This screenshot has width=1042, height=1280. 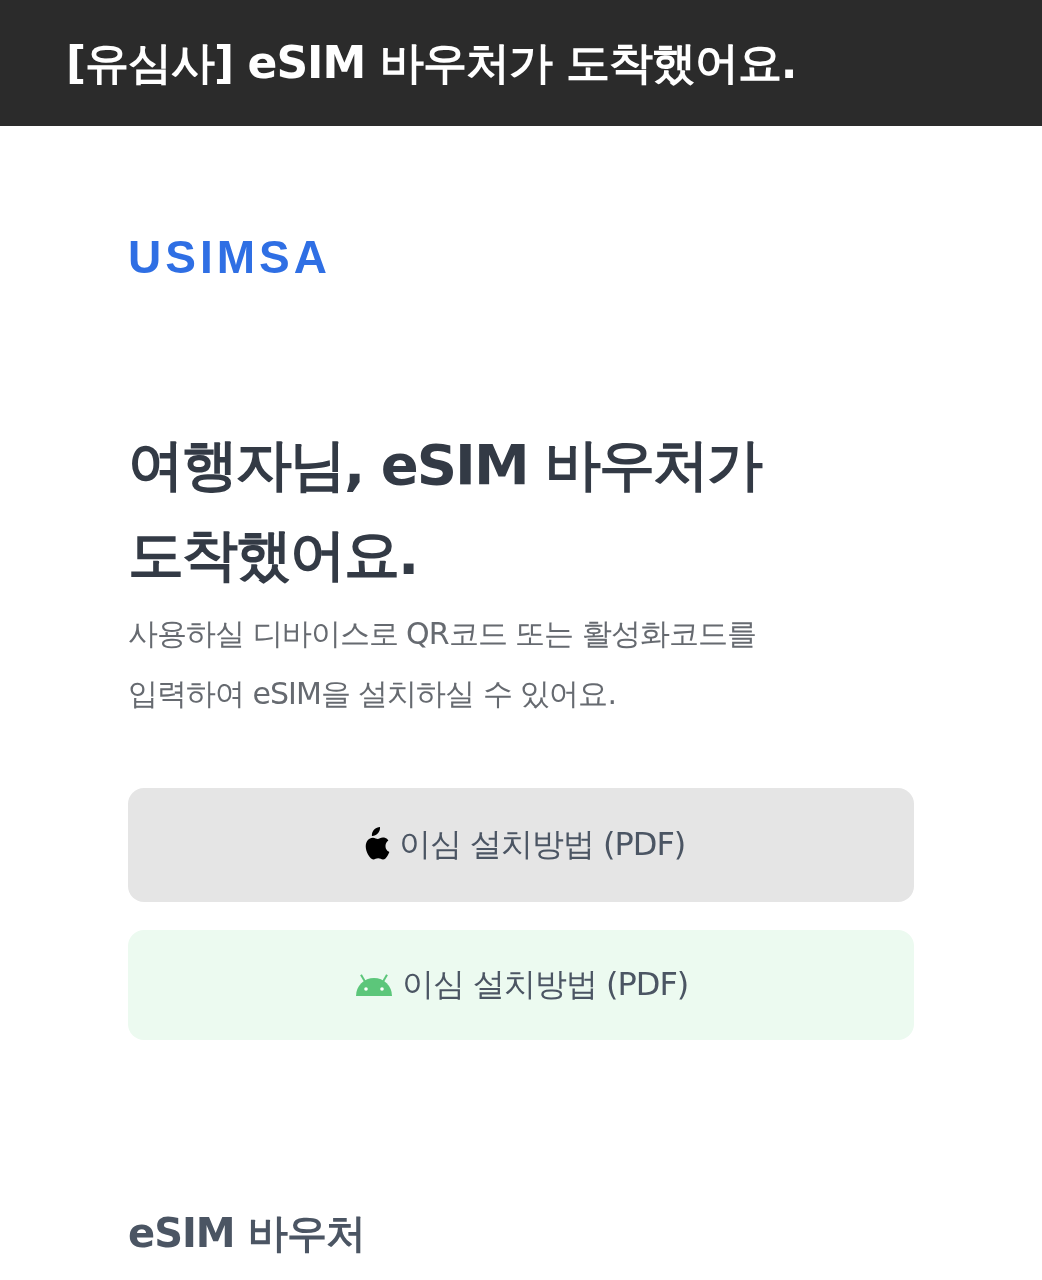 What do you see at coordinates (247, 1233) in the screenshot?
I see `section-title: eSIM 바우처` at bounding box center [247, 1233].